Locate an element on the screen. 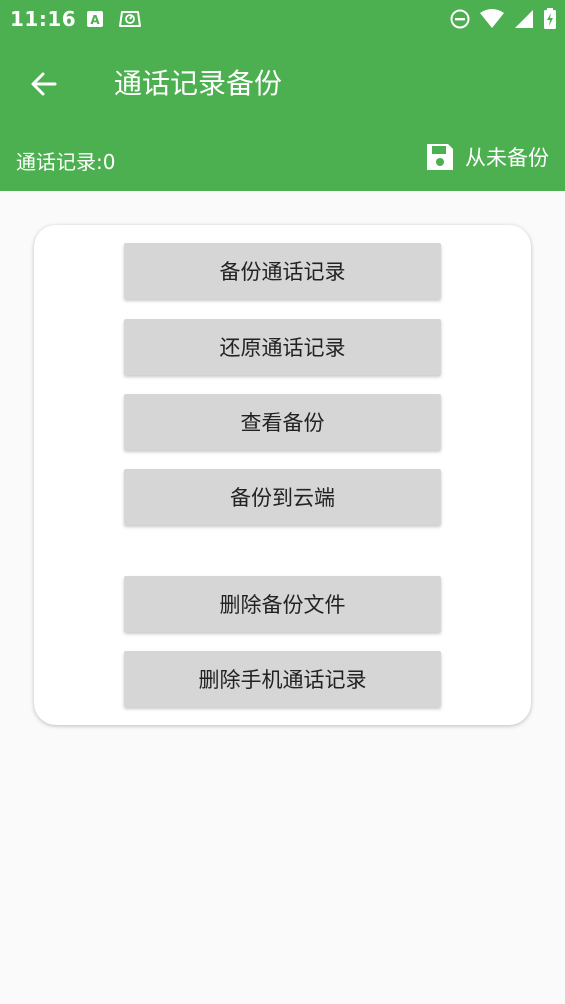  restore-call-log-button: 还原通话记录 is located at coordinates (282, 347).